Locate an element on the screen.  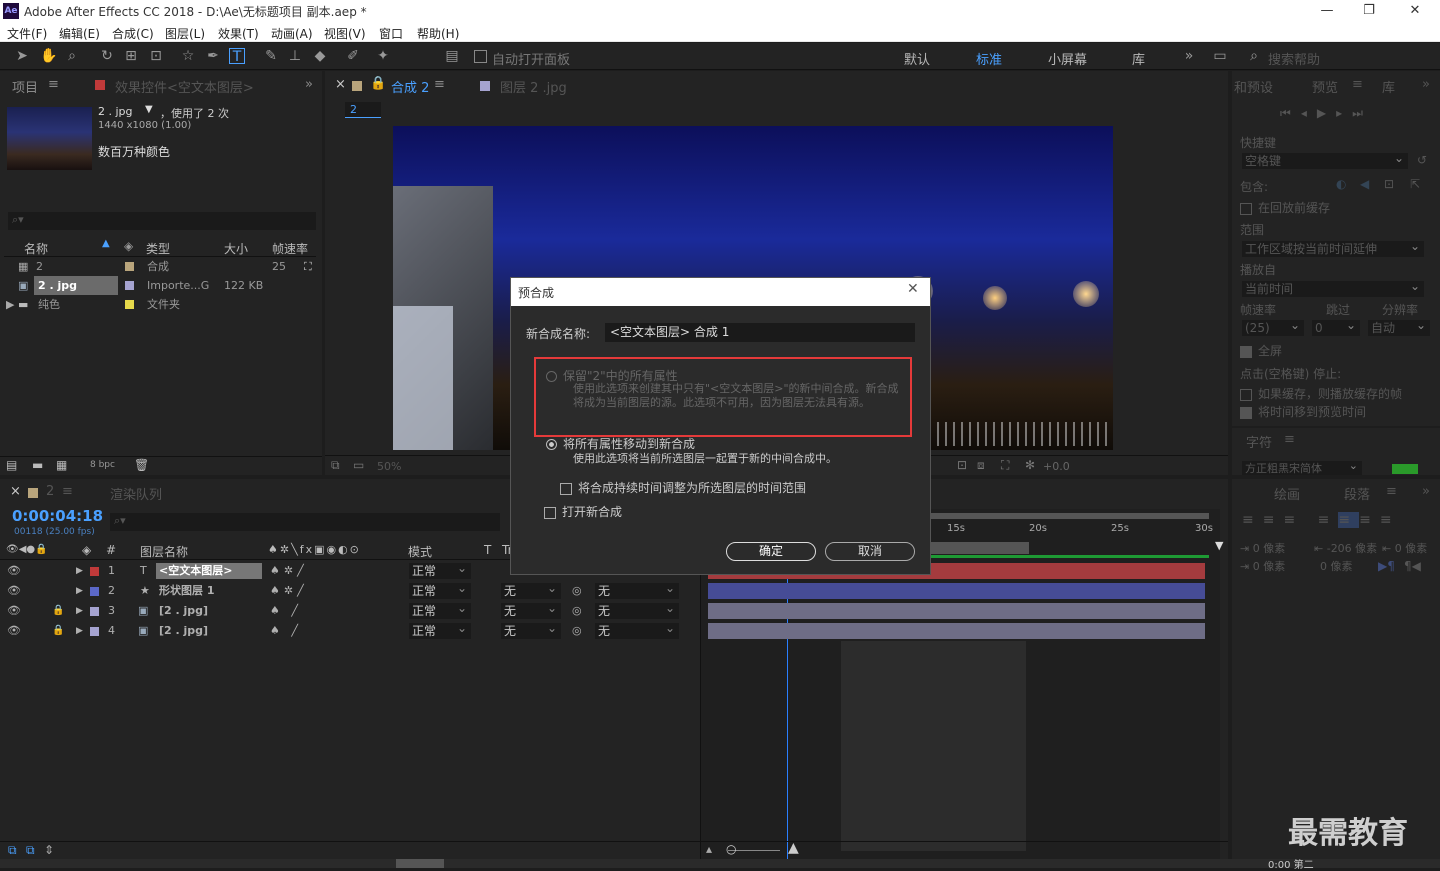
space-after-value: 0 像素 is located at coordinates (1336, 566).